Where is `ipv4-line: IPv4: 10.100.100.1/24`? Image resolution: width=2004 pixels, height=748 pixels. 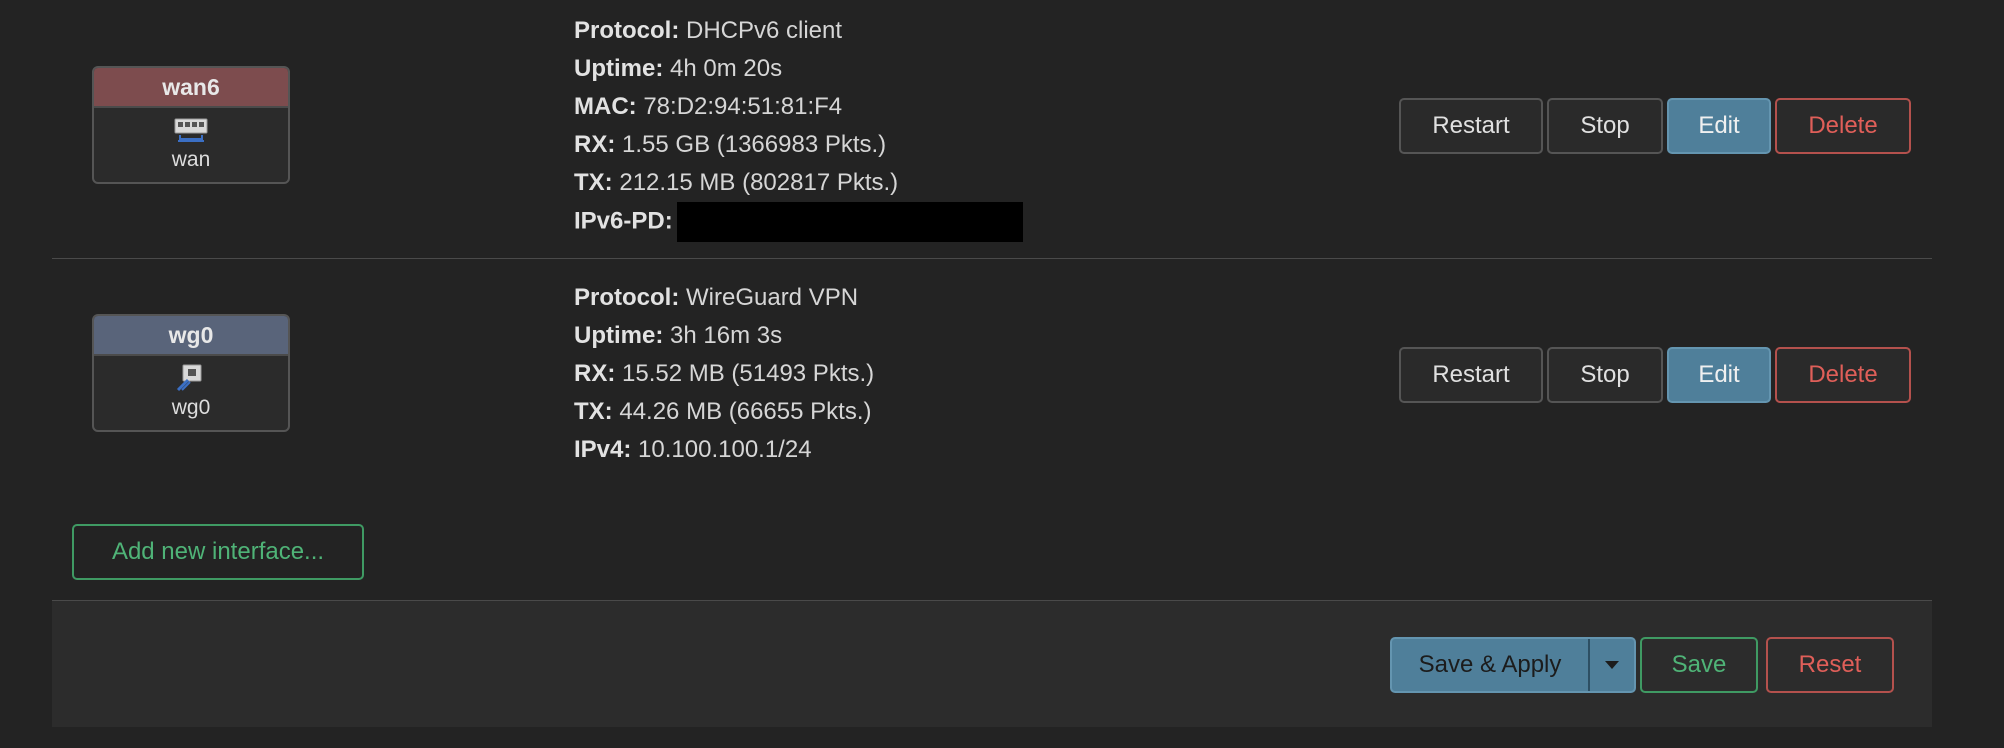
ipv4-line: IPv4: 10.100.100.1/24 is located at coordinates (693, 449).